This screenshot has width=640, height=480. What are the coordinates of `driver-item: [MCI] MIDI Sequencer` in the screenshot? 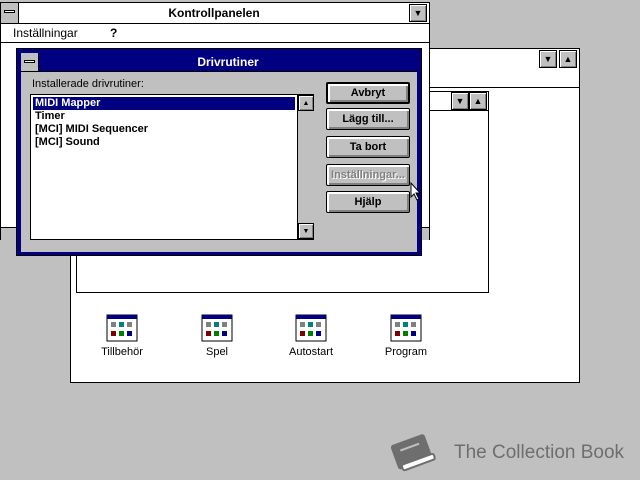 It's located at (91, 129).